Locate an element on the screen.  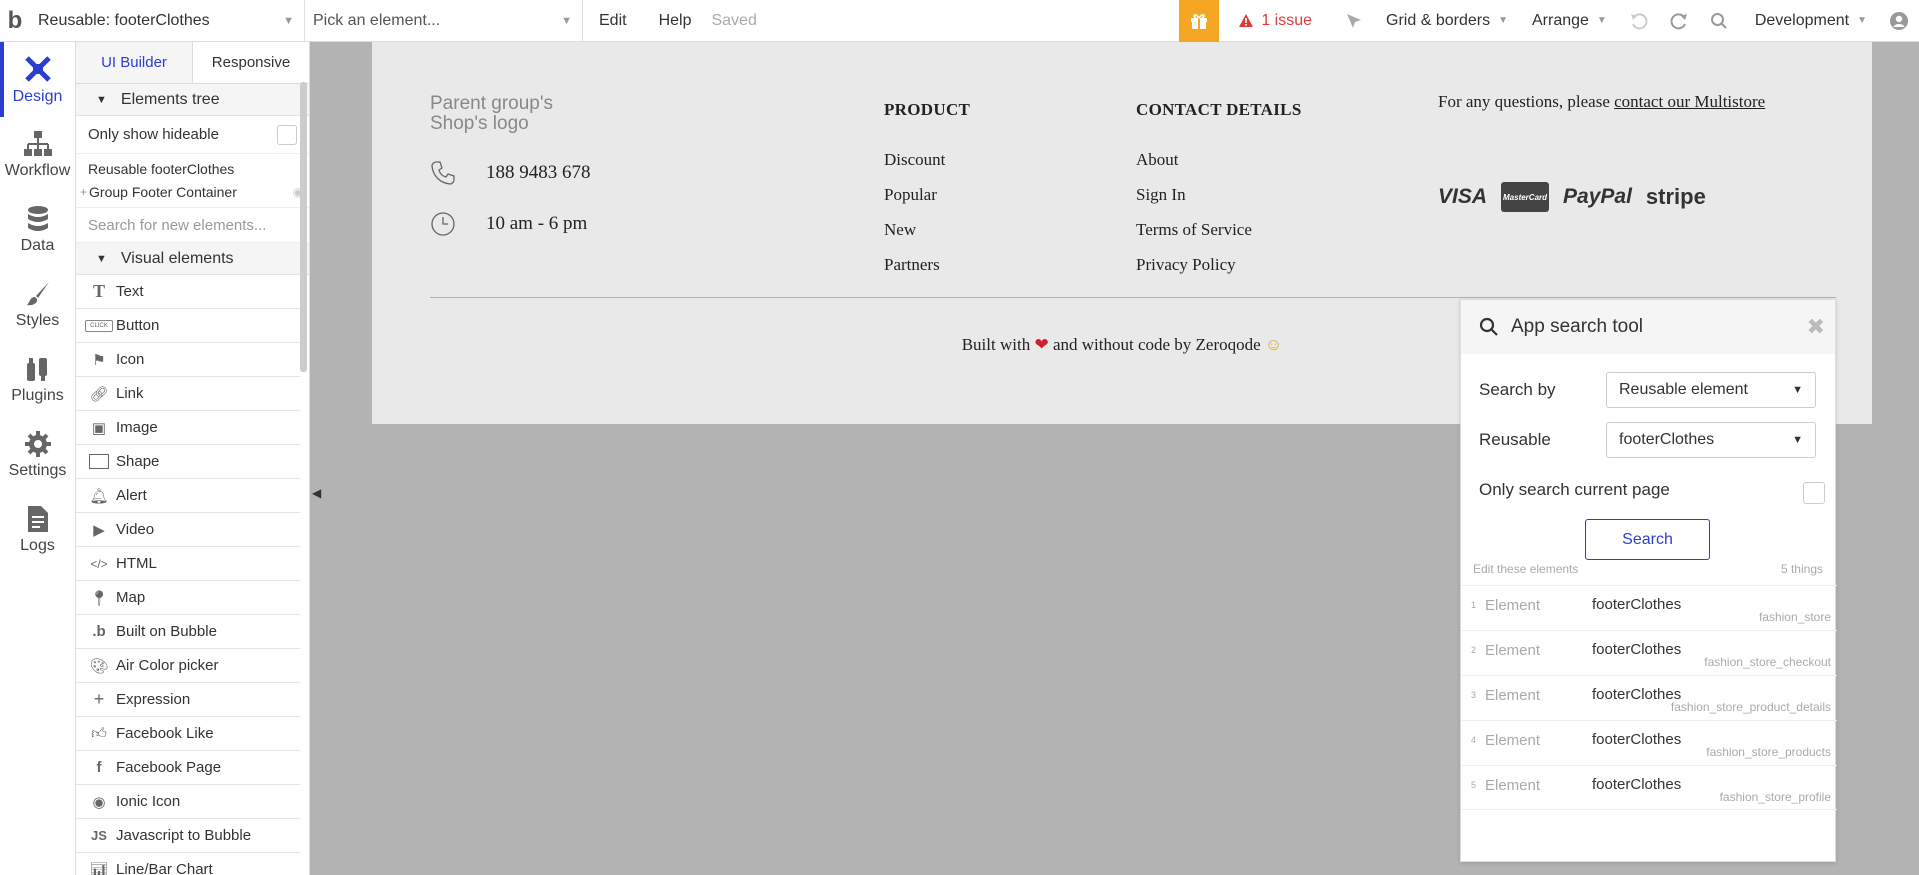
element-video: ▶ Video is located at coordinates (188, 530).